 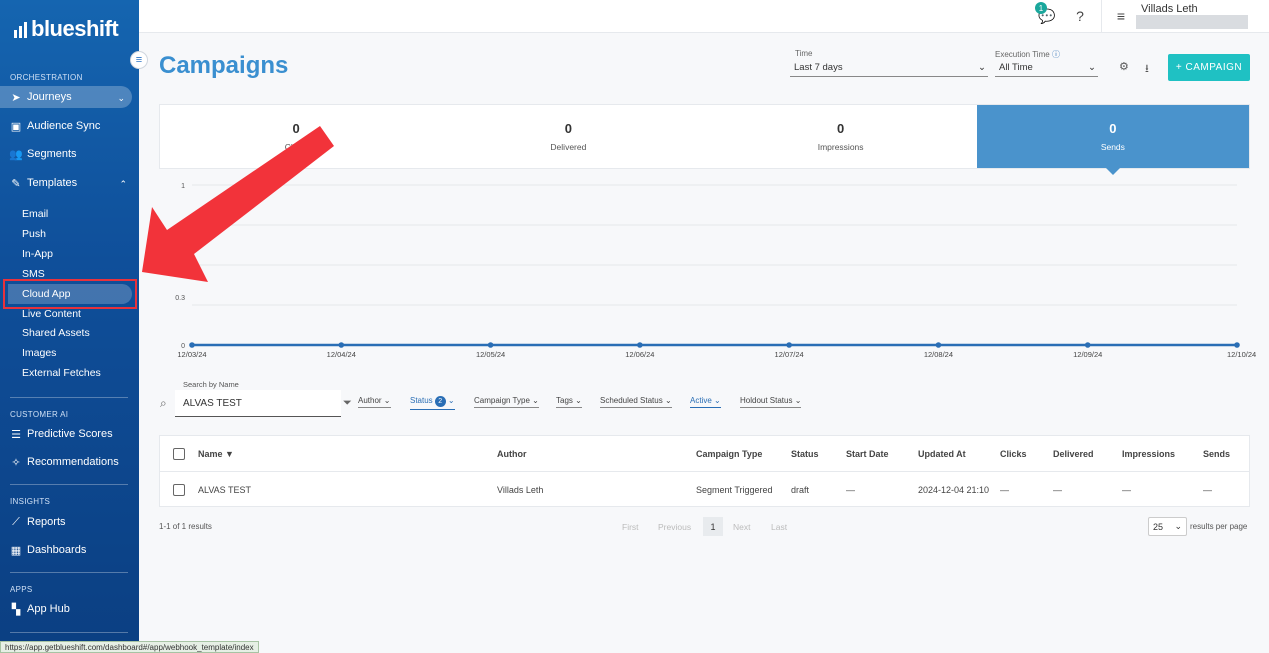 I want to click on x-tick-label: 12/07/24, so click(x=789, y=354).